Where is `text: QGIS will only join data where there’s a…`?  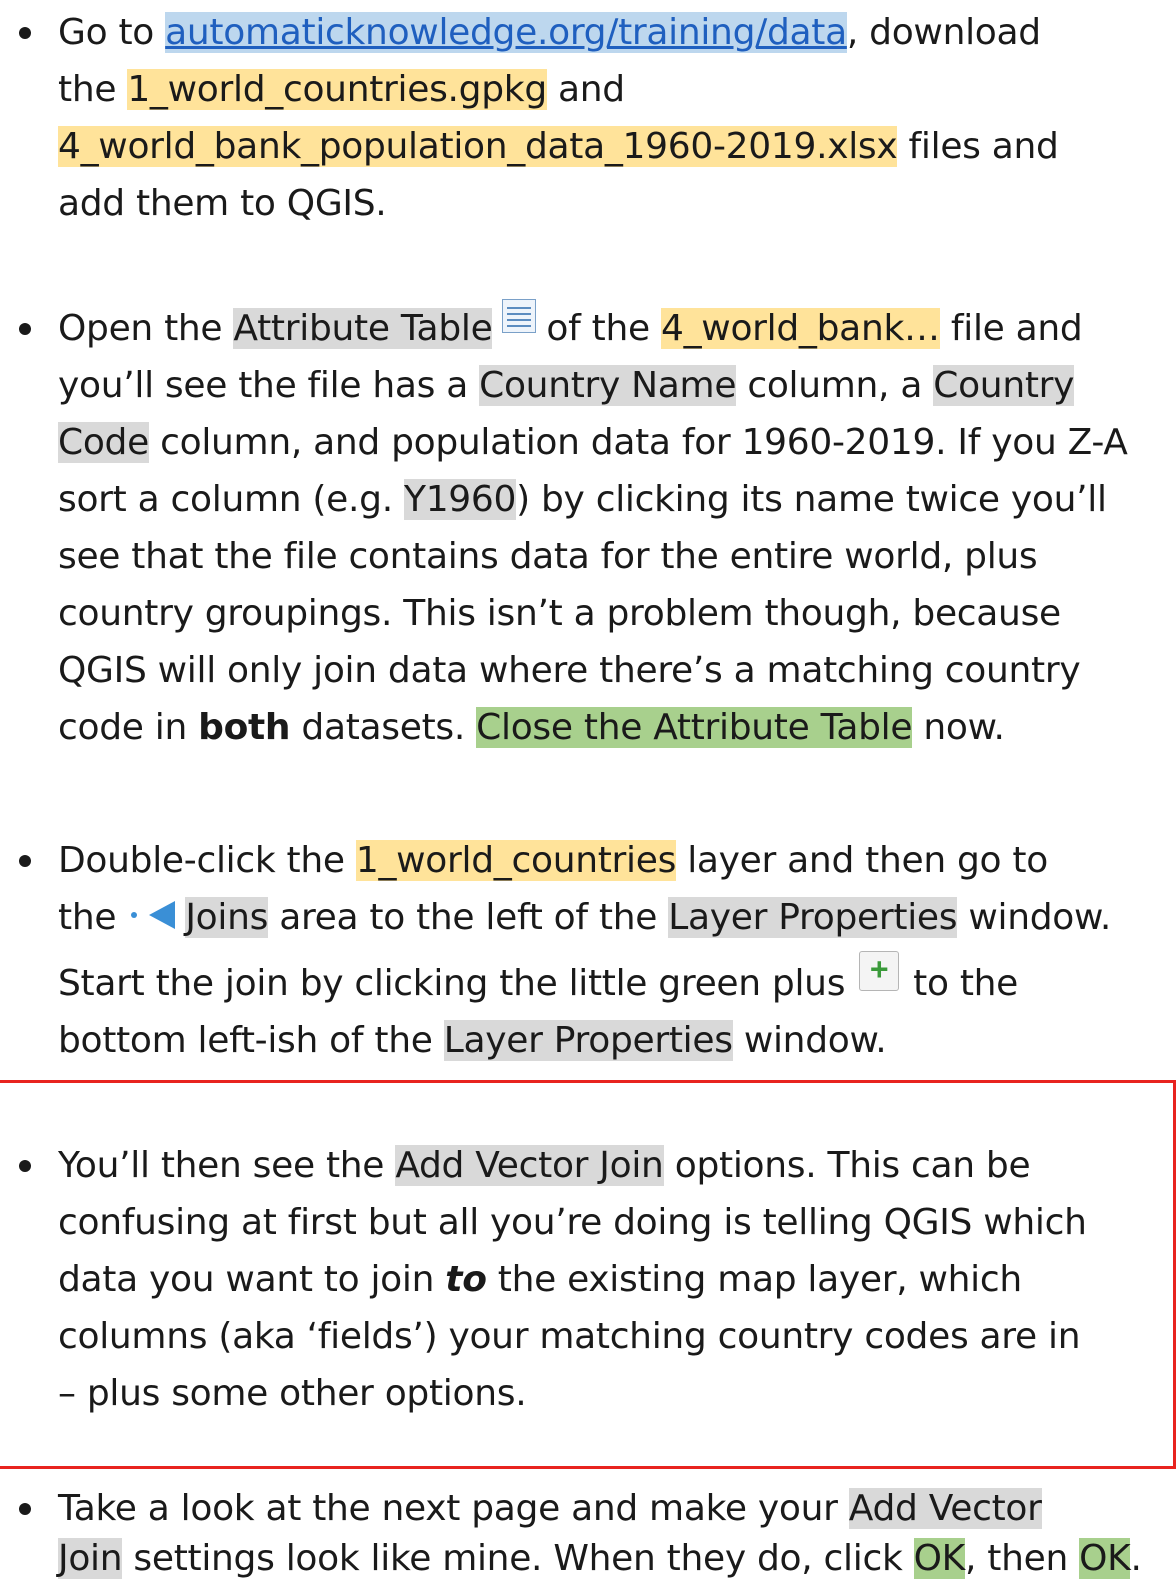
text: QGIS will only join data where there’s a… is located at coordinates (569, 670).